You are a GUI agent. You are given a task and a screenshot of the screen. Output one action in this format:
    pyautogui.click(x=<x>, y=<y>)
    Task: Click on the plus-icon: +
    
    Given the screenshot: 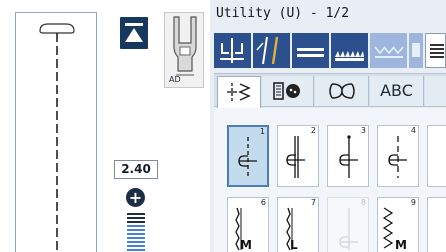 What is the action you would take?
    pyautogui.click(x=135, y=197)
    